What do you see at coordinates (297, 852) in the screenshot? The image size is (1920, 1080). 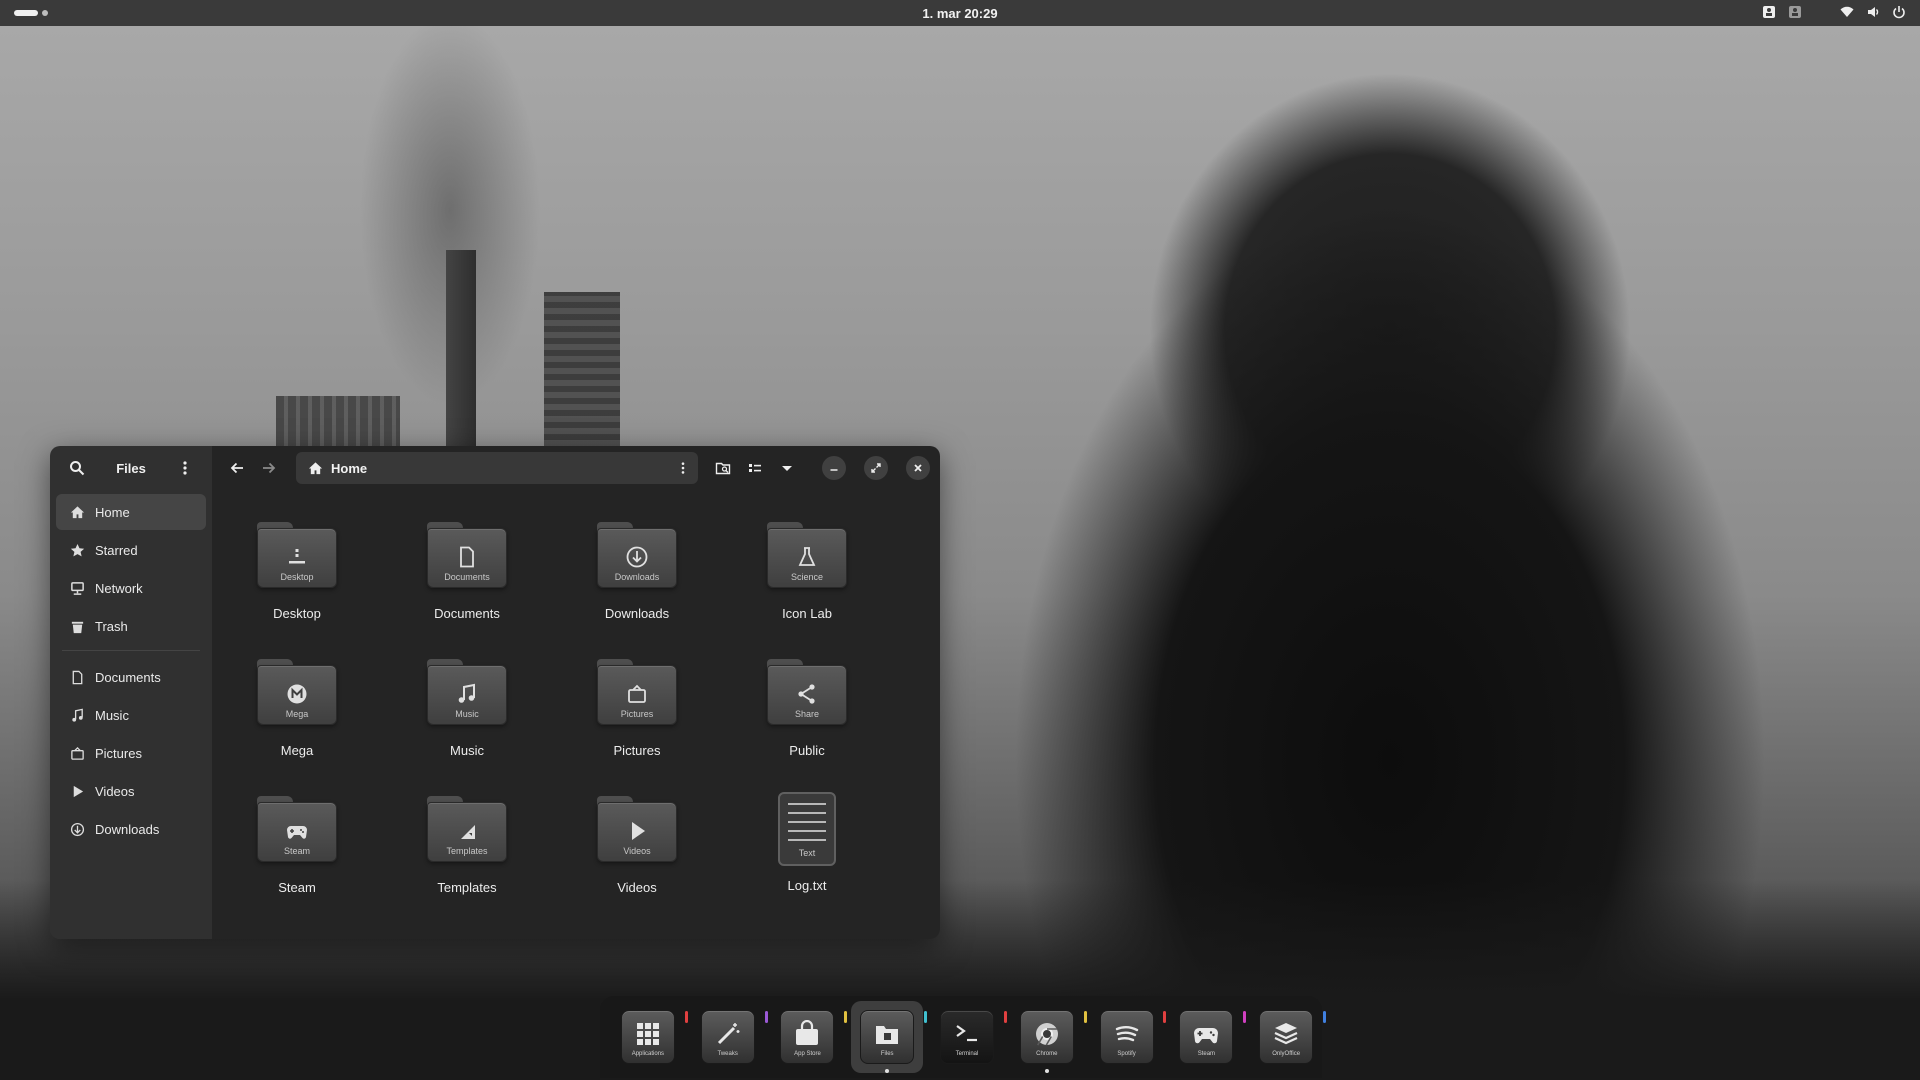 I see `folder-steam: Steam Steam` at bounding box center [297, 852].